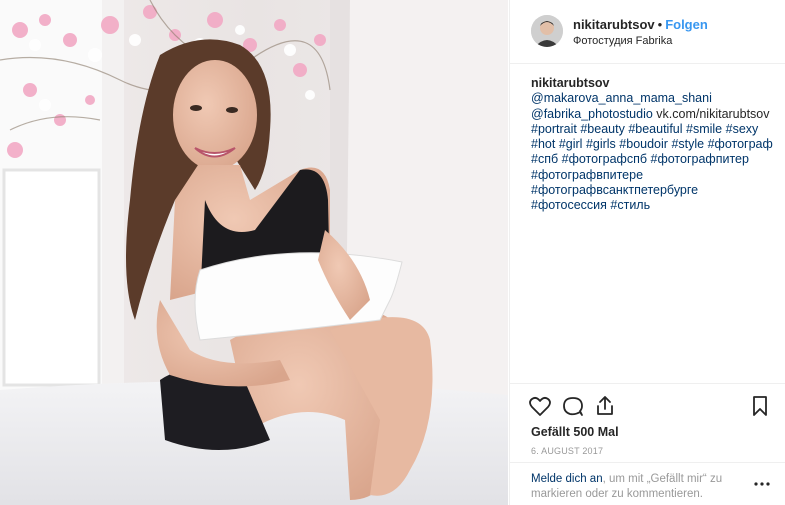 The width and height of the screenshot is (785, 505). Describe the element at coordinates (604, 159) in the screenshot. I see `hashtag-link: #фотографспб` at that location.